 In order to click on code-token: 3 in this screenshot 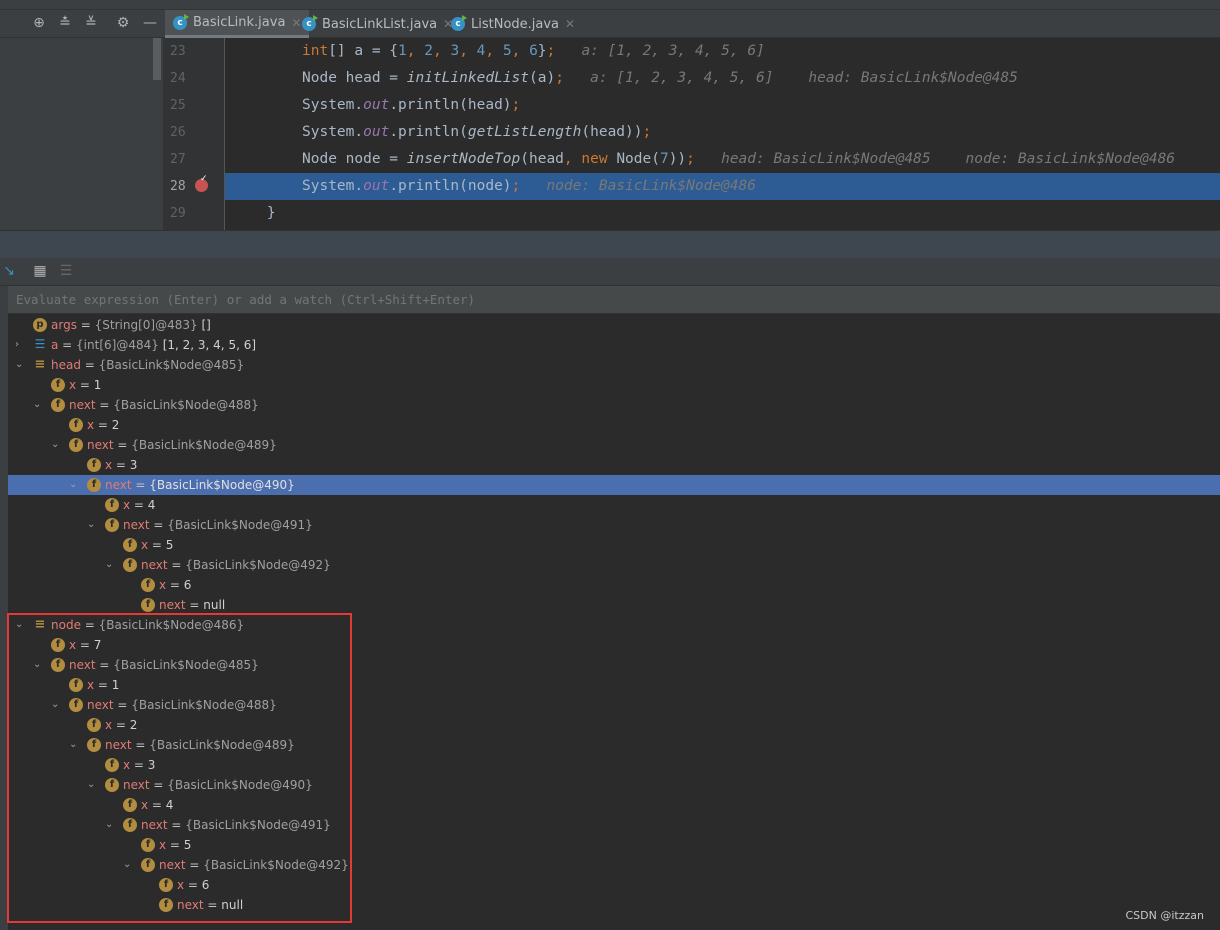, I will do `click(455, 51)`.